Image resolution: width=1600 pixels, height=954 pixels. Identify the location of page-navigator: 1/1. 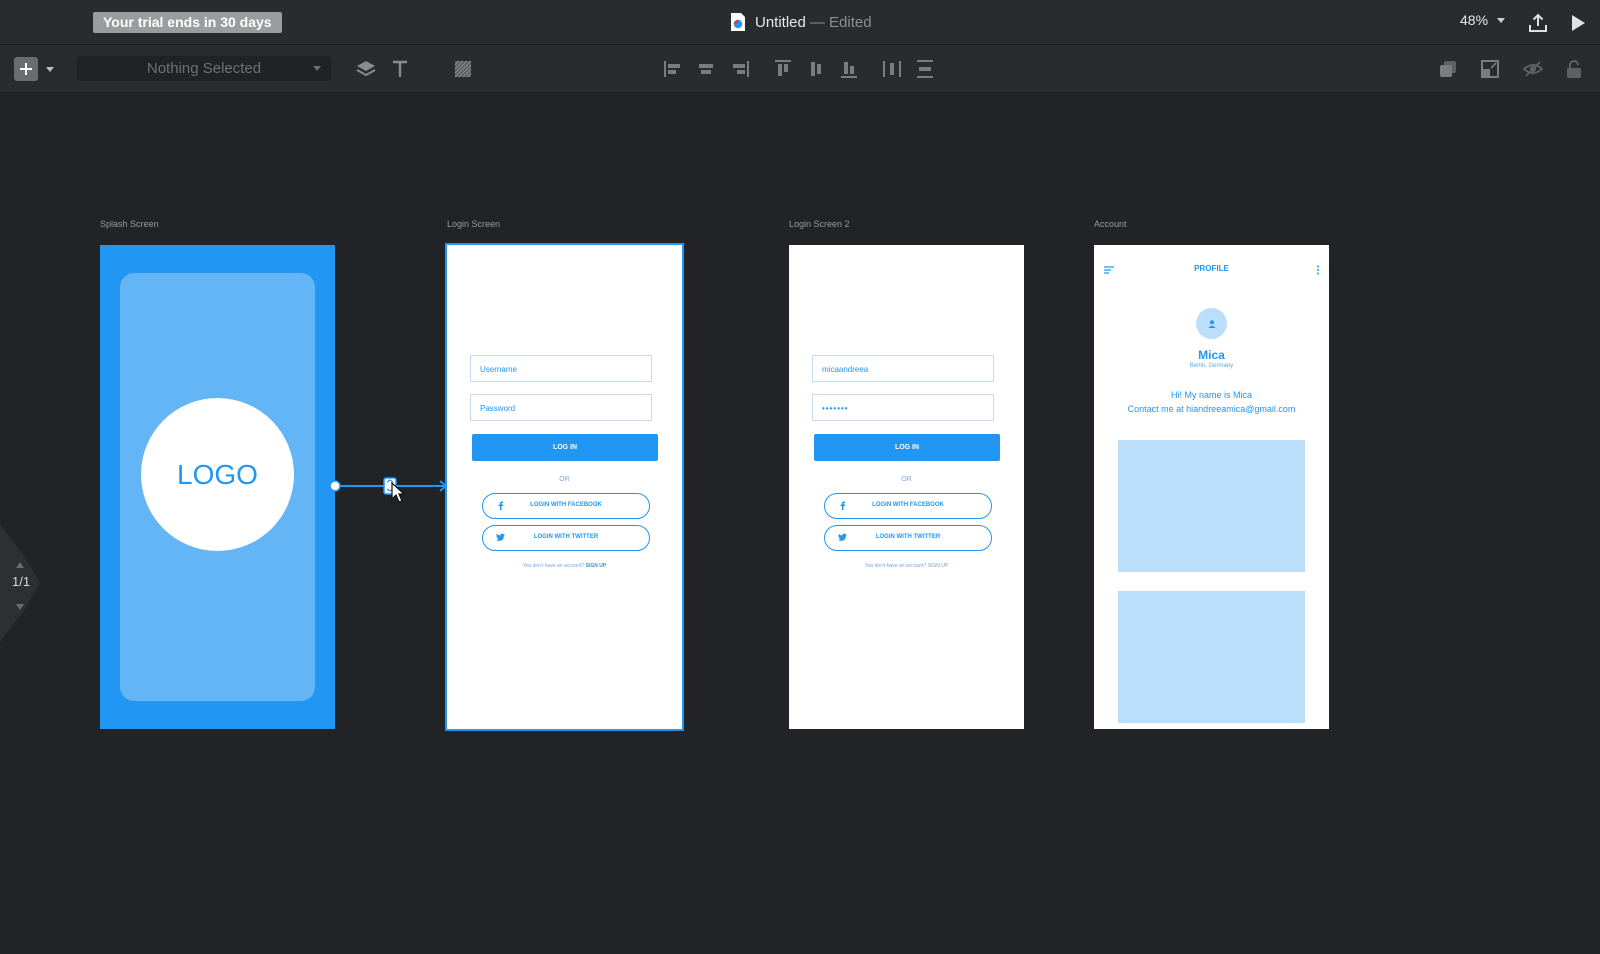
(20, 583).